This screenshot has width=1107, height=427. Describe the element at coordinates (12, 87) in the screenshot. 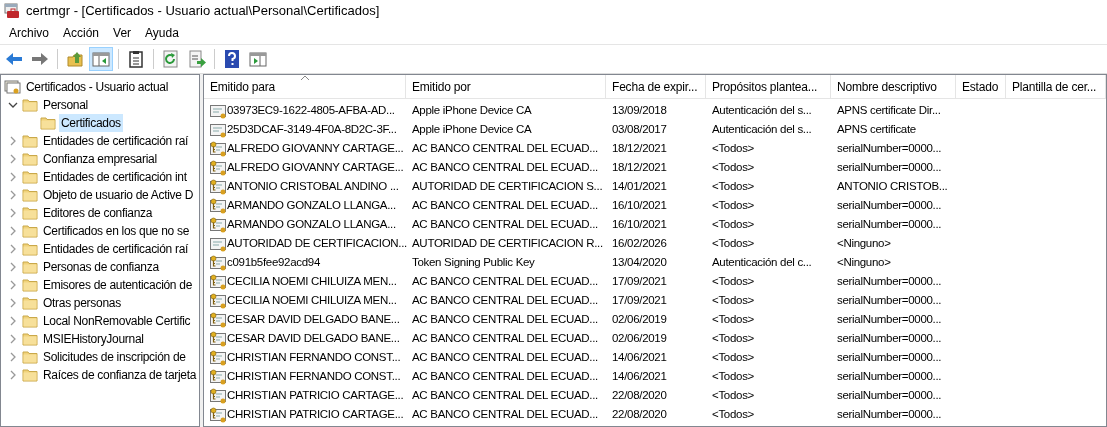

I see `certificate-store-icon` at that location.